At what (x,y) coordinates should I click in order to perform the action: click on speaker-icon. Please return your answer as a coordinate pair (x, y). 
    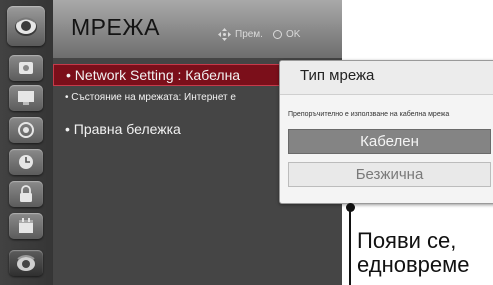
    Looking at the image, I should click on (26, 130).